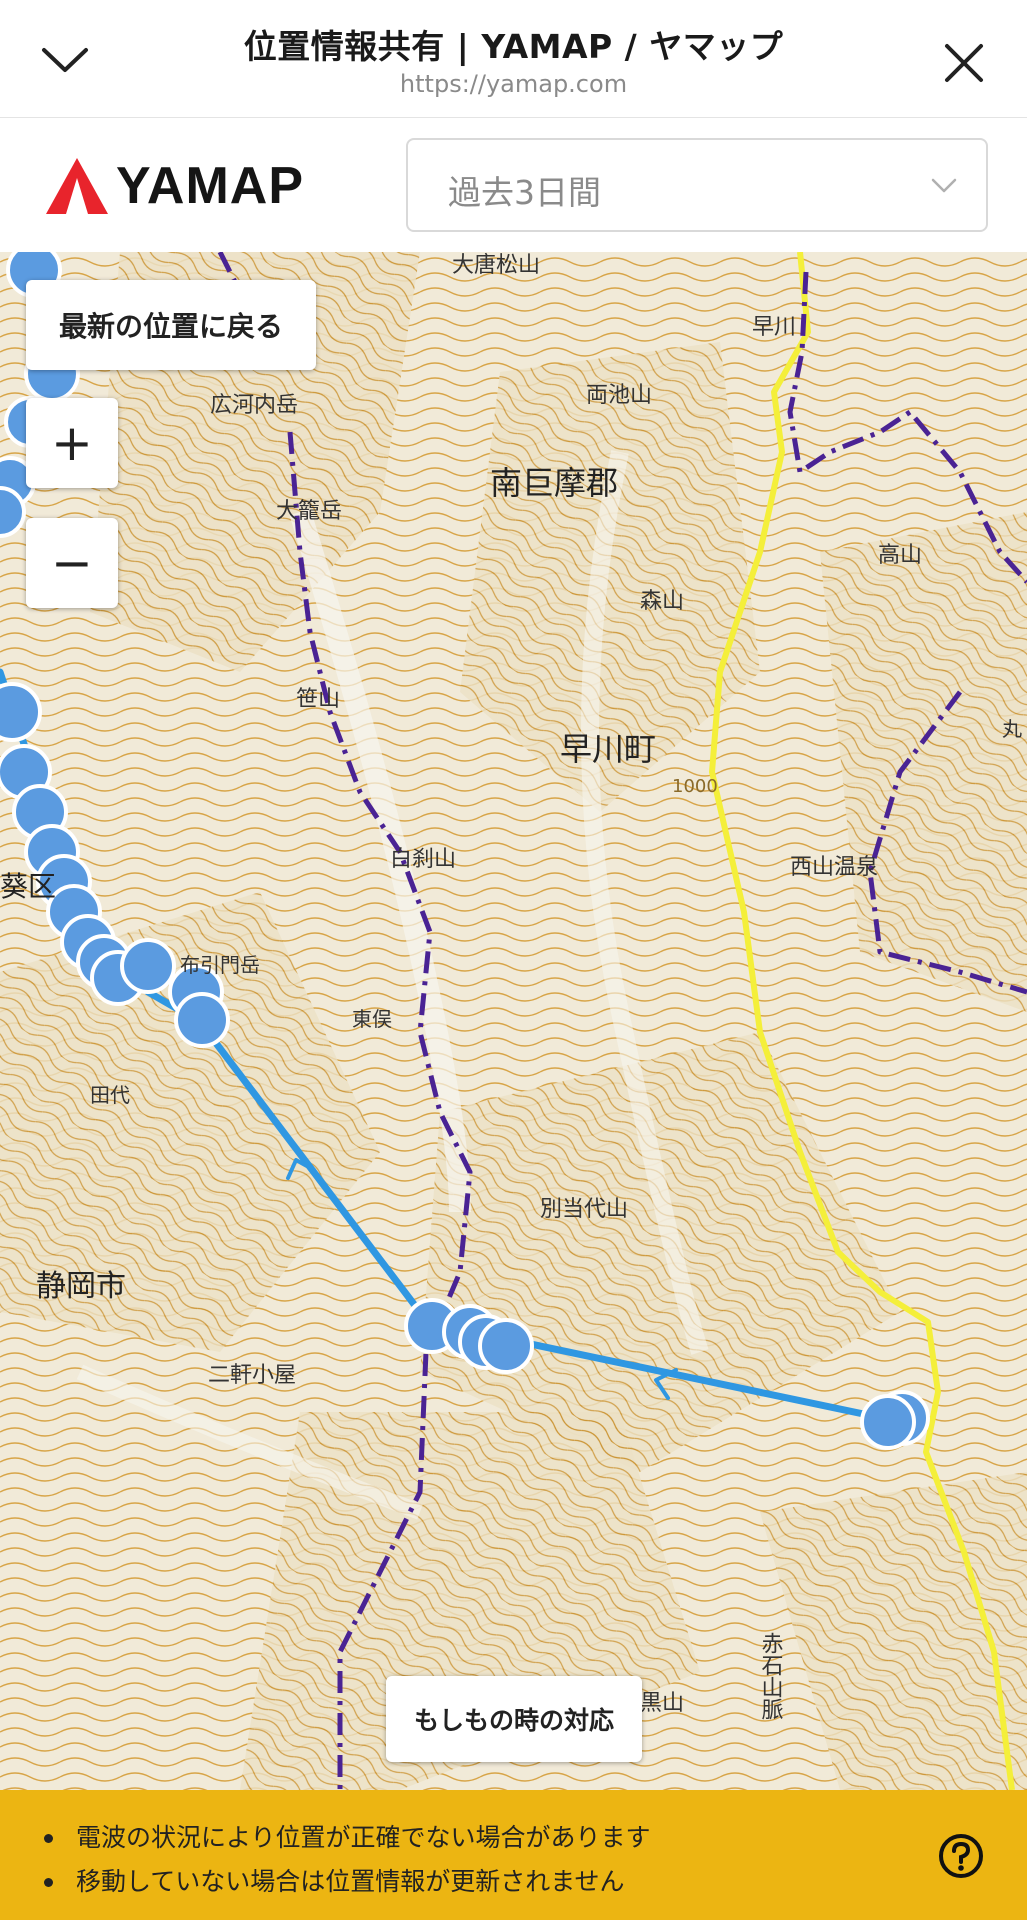 The width and height of the screenshot is (1027, 1920). I want to click on return-to-latest-button: 最新の位置に戻る, so click(171, 325).